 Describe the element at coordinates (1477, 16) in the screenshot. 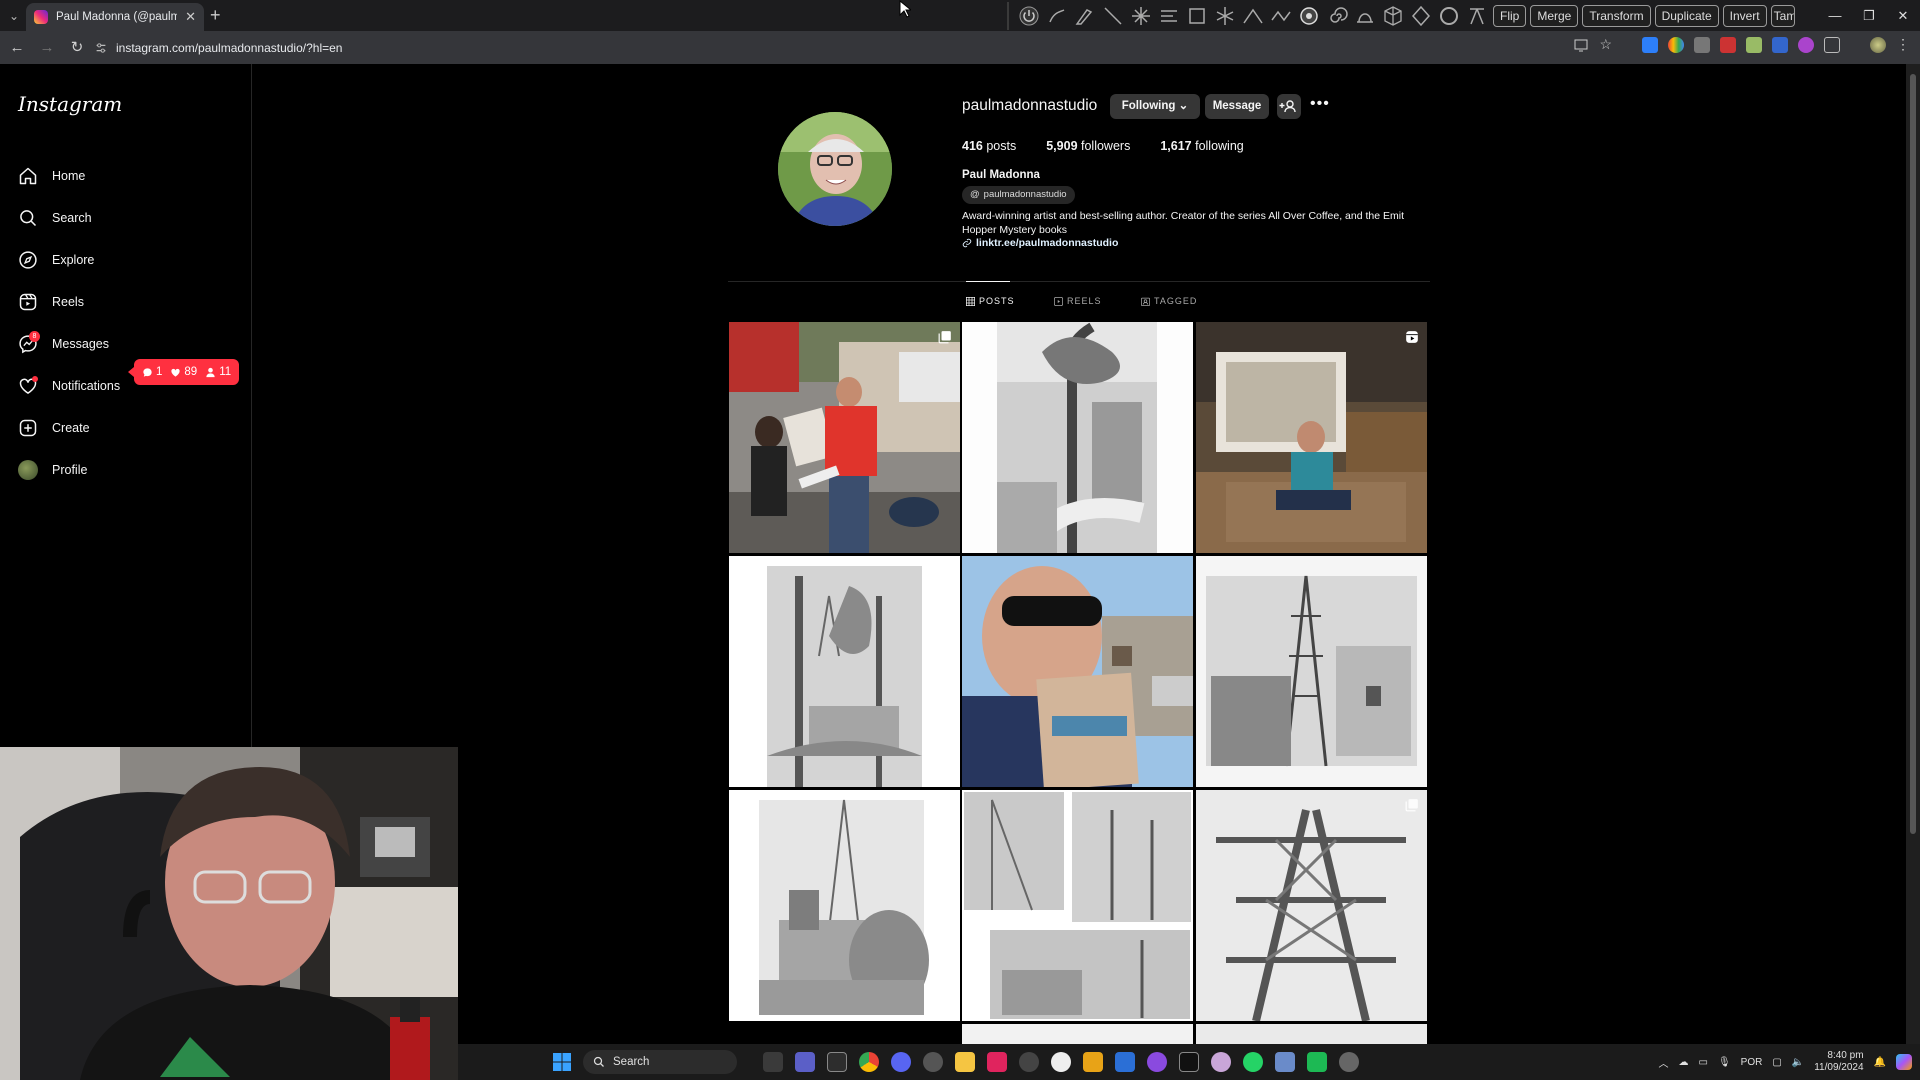

I see `compass-tool-icon` at that location.